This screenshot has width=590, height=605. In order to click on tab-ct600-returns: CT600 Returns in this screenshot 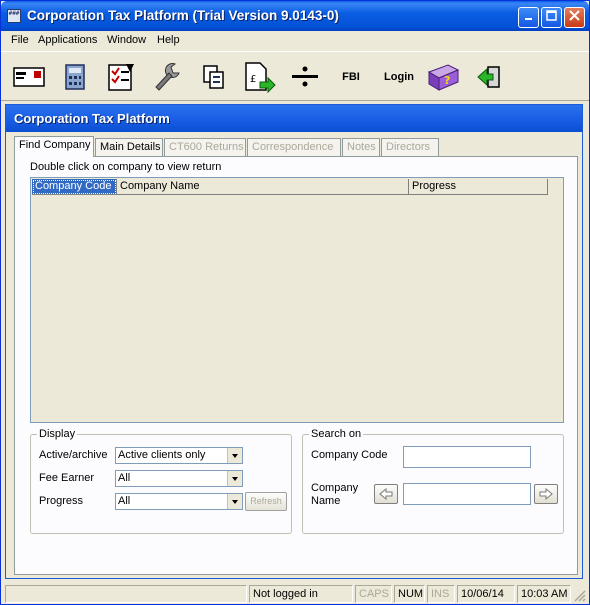, I will do `click(205, 147)`.